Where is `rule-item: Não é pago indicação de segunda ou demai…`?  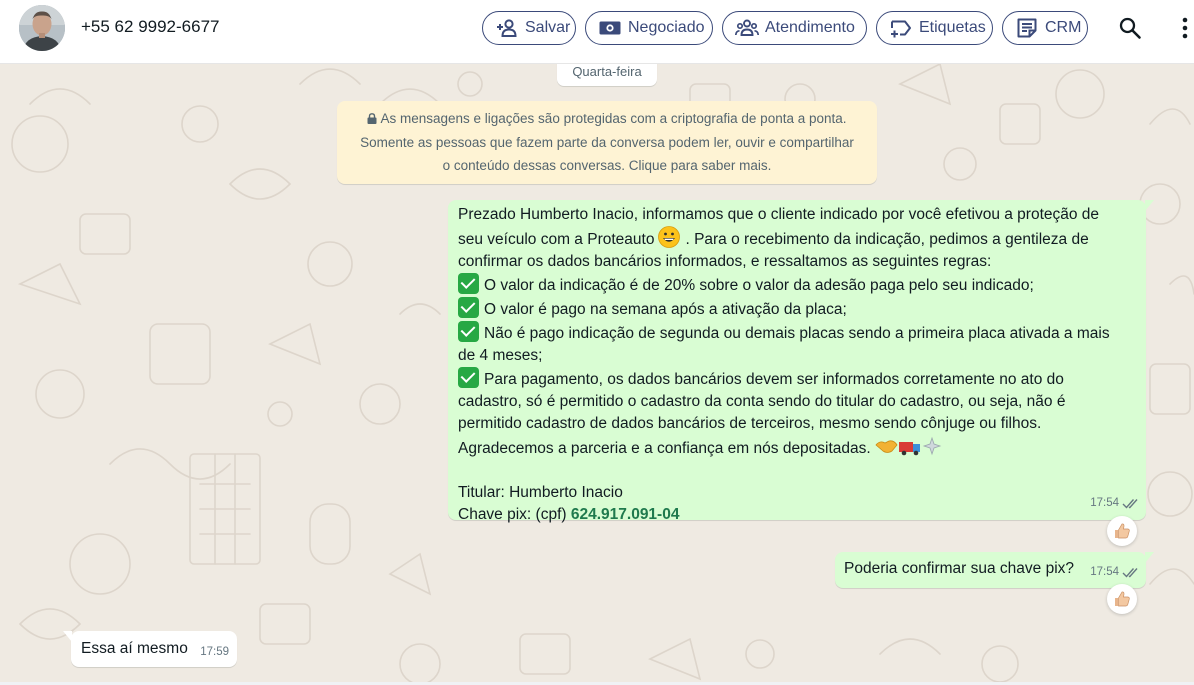
rule-item: Não é pago indicação de segunda ou demai… is located at coordinates (800, 333).